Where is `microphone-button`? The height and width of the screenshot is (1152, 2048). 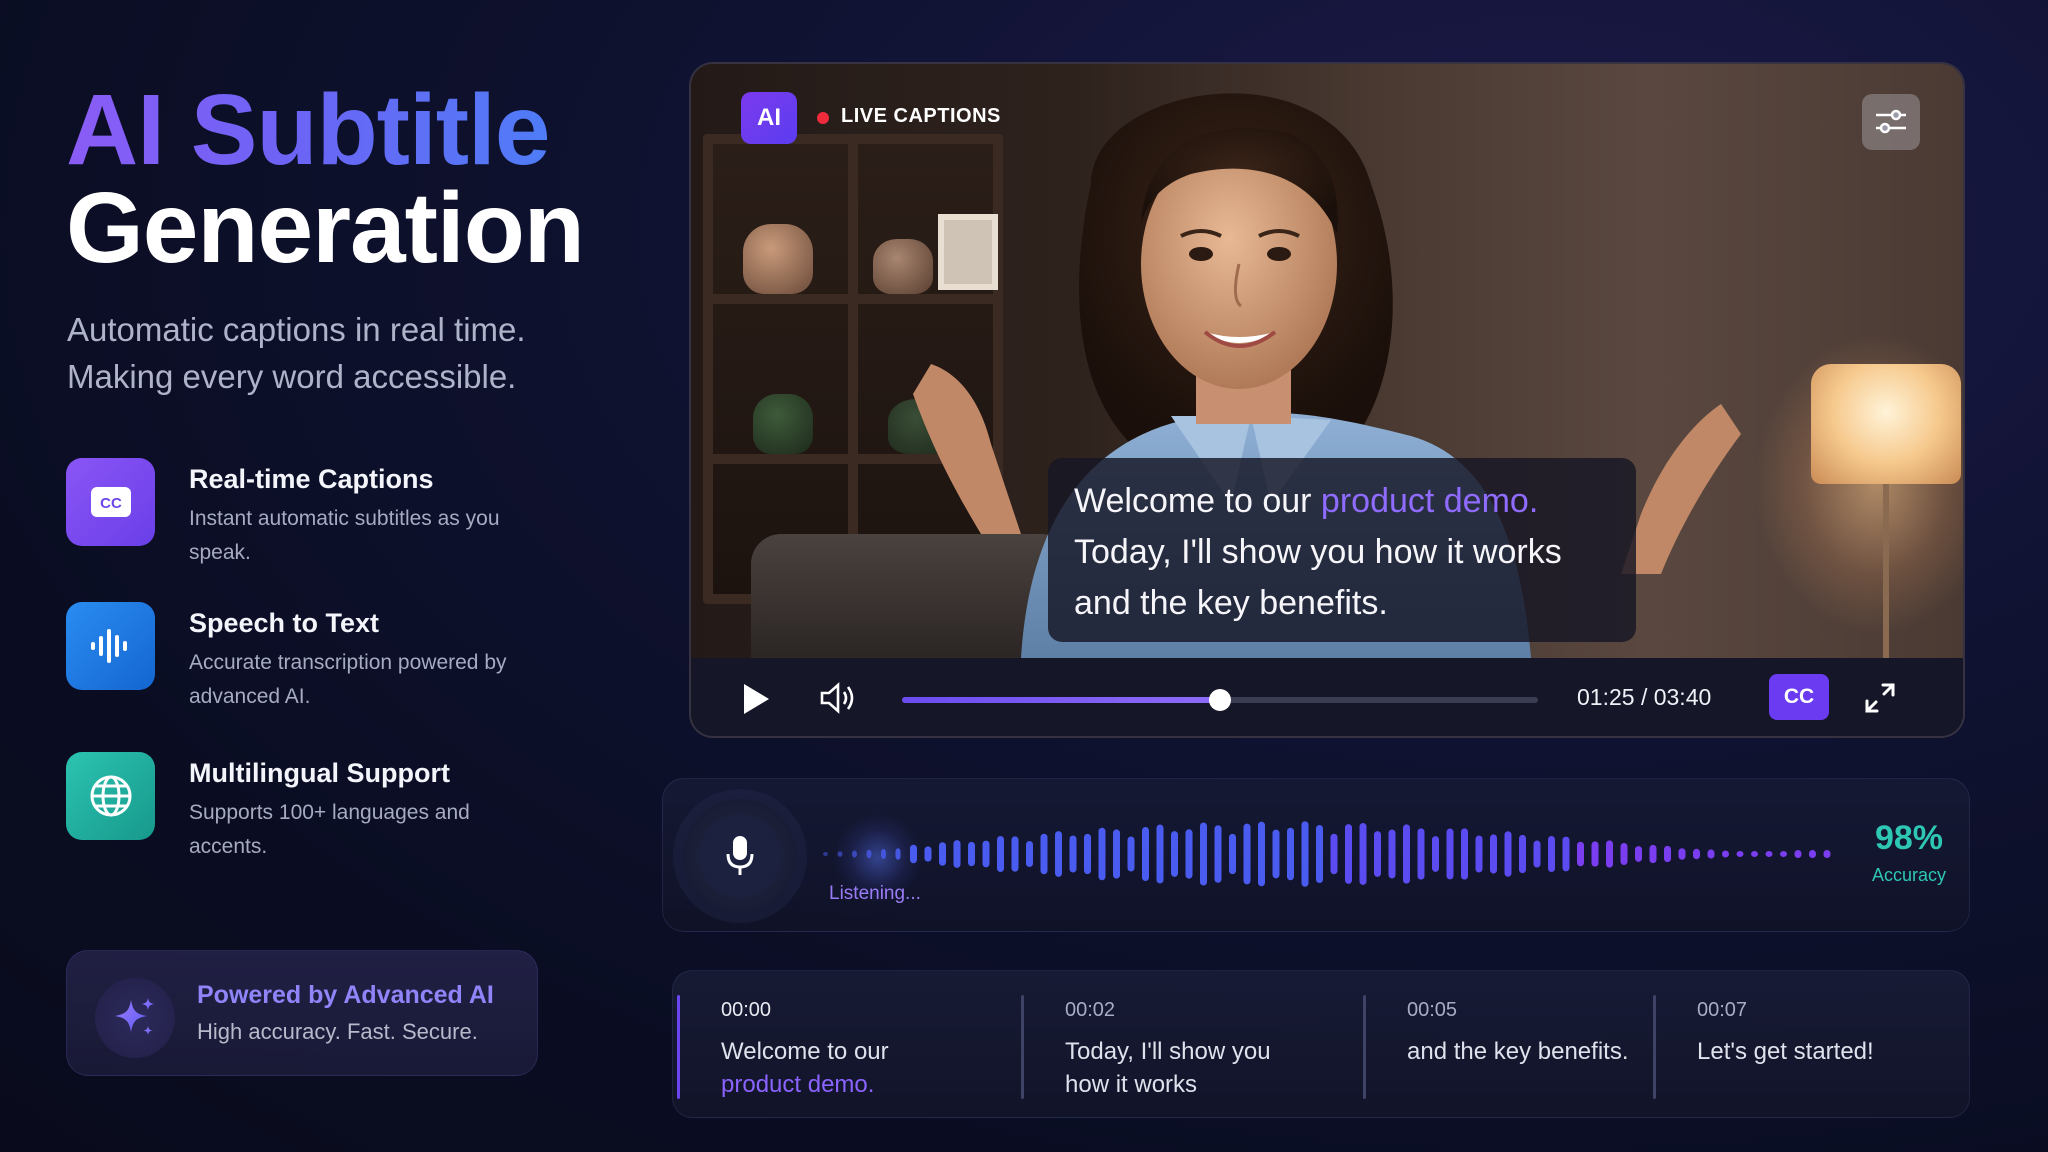
microphone-button is located at coordinates (740, 856).